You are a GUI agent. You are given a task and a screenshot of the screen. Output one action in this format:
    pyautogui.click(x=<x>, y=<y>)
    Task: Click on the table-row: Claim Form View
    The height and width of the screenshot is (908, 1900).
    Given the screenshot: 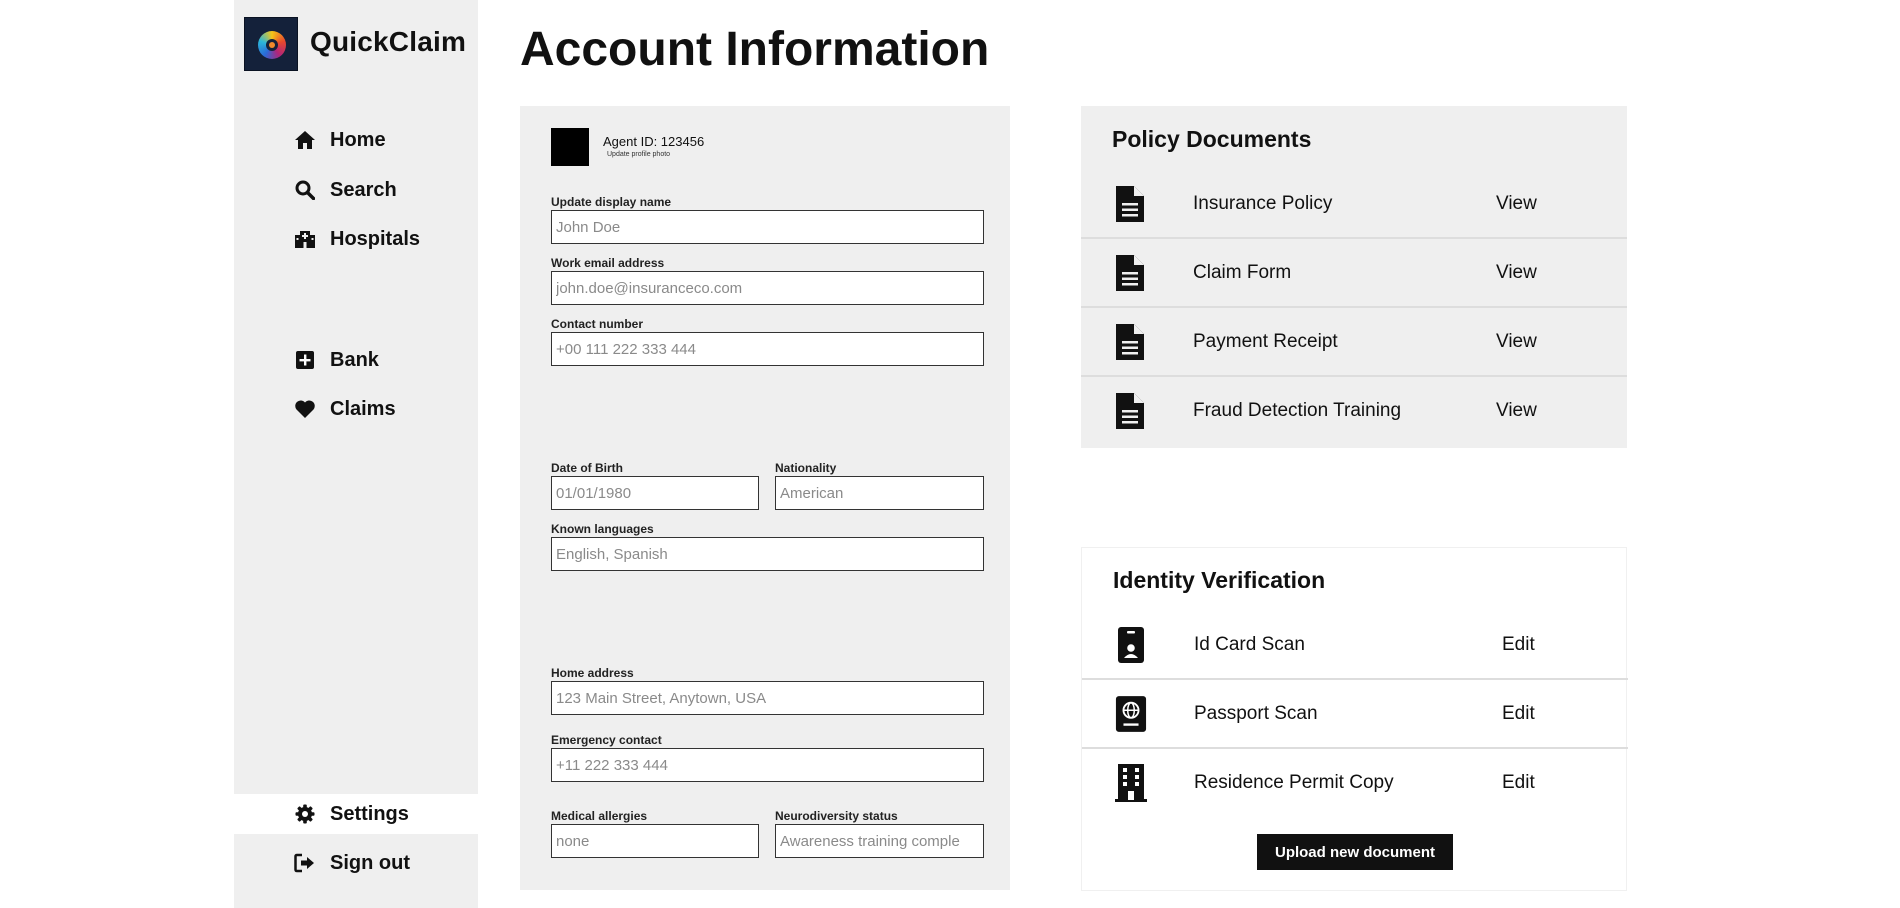 What is the action you would take?
    pyautogui.click(x=1354, y=273)
    